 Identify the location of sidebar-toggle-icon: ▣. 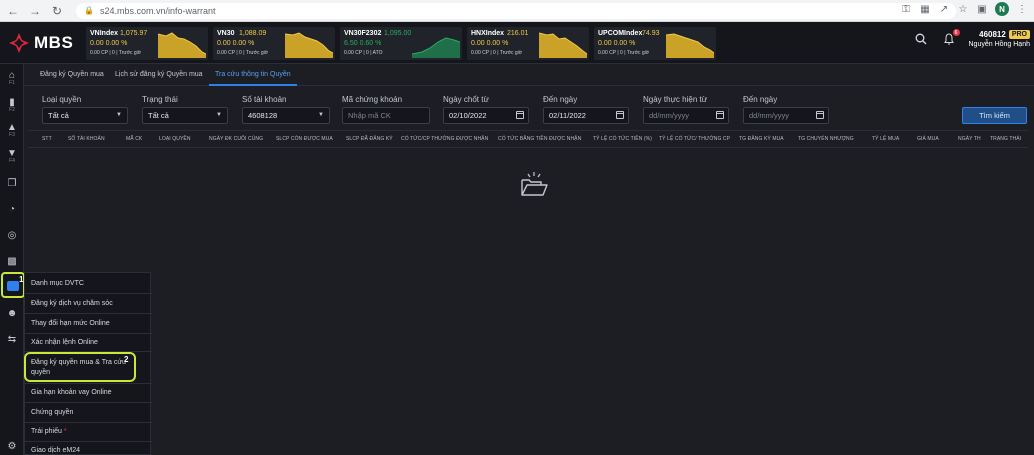
(982, 9).